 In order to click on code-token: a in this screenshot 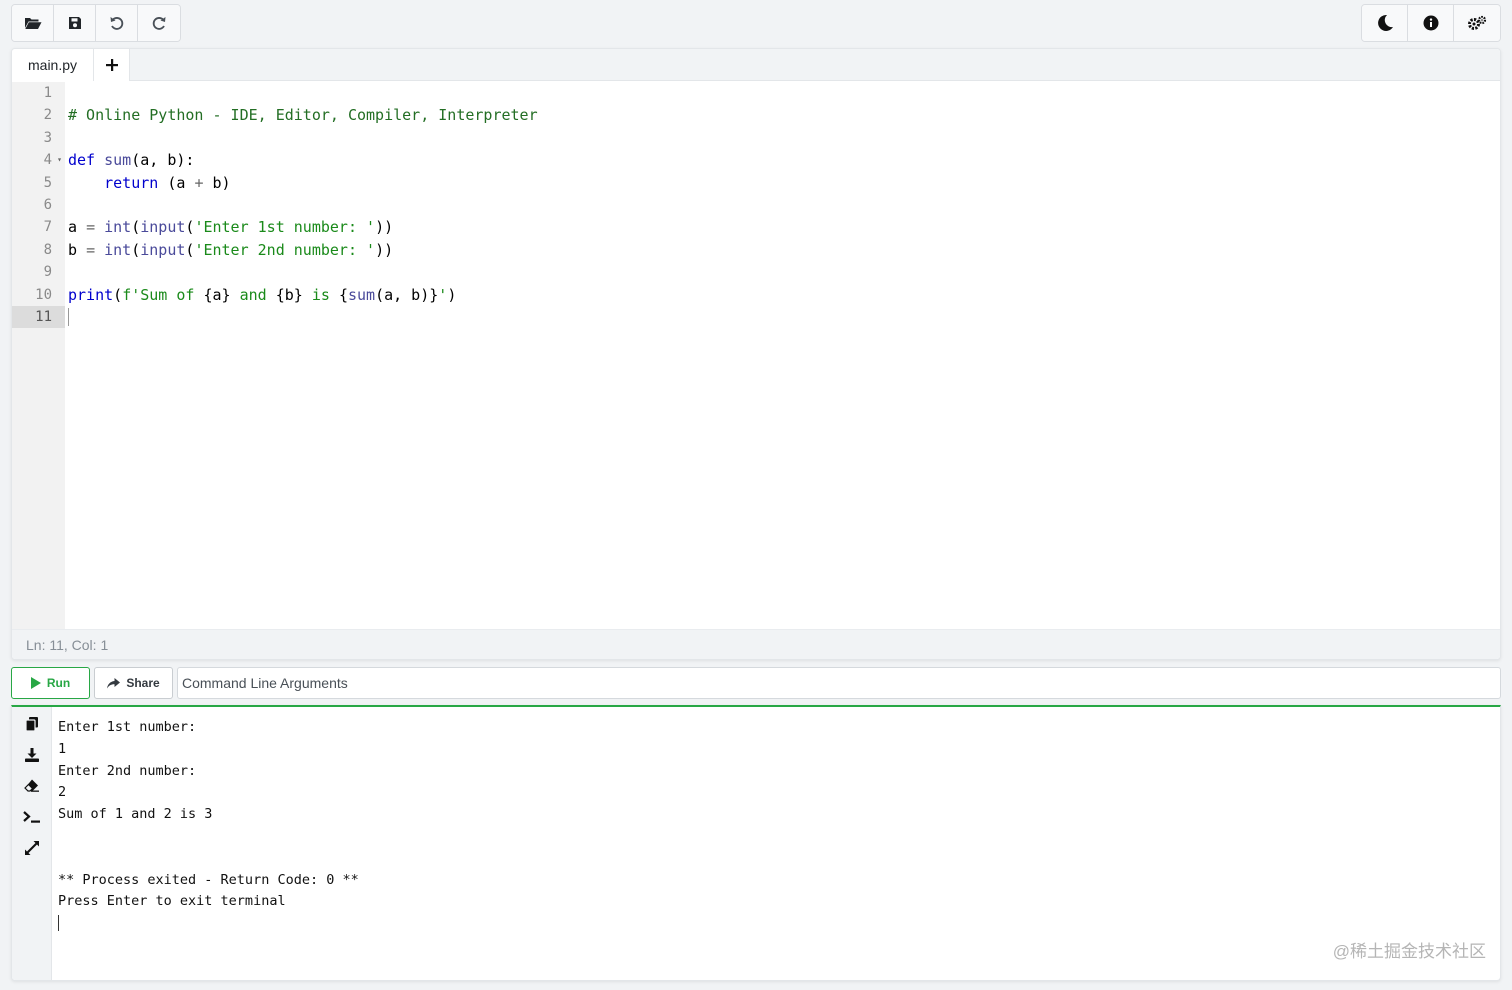, I will do `click(77, 227)`.